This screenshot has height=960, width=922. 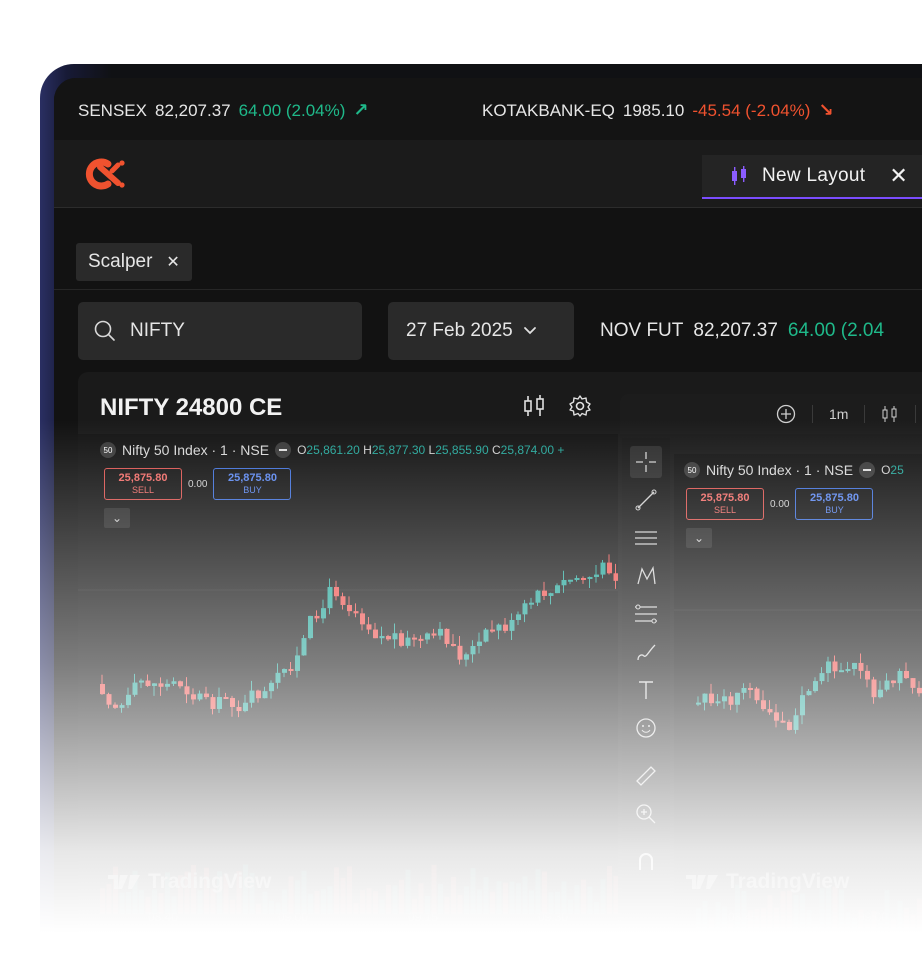 I want to click on text-icon, so click(x=646, y=690).